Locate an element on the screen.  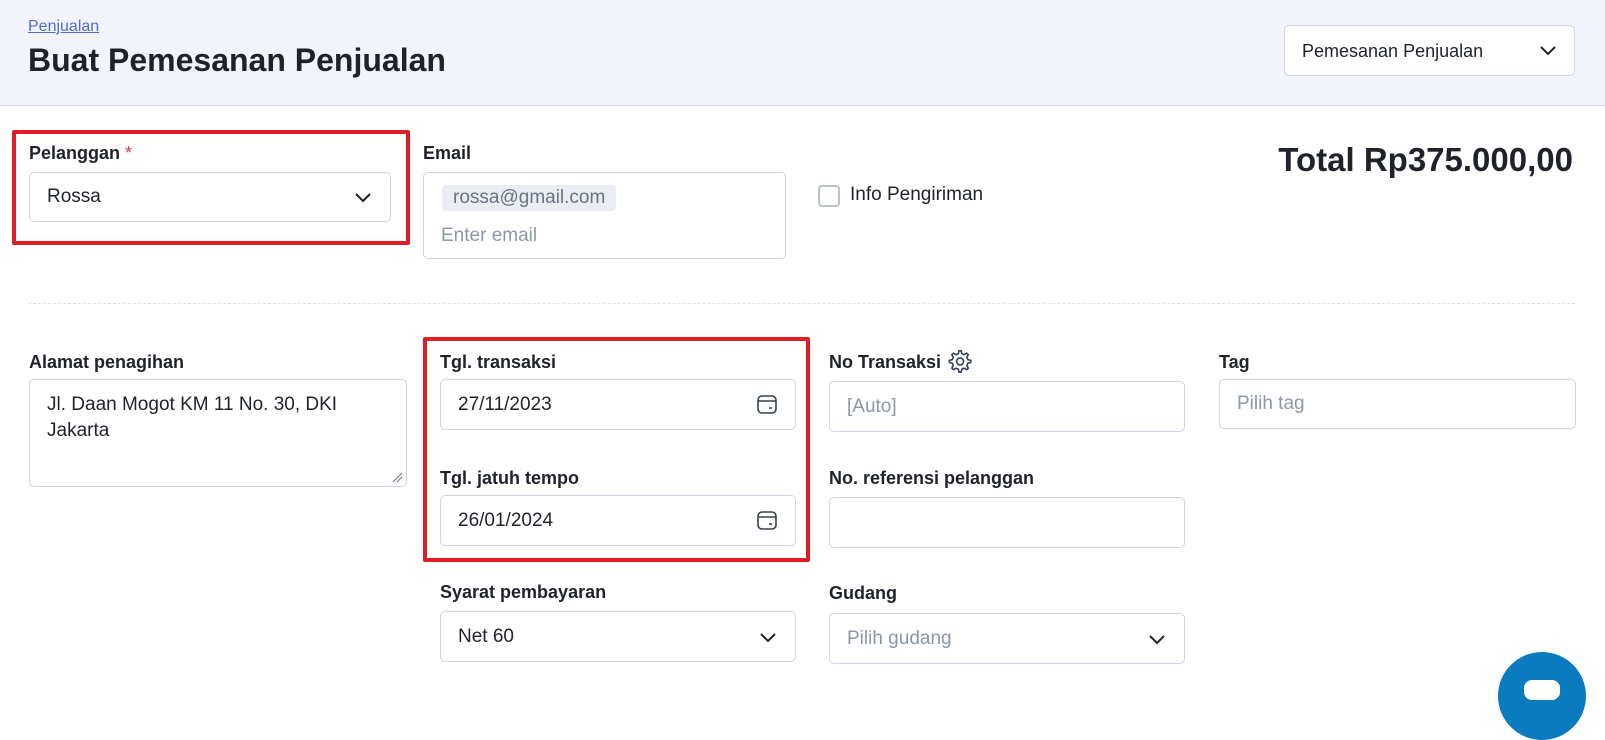
email-label: Email is located at coordinates (447, 153).